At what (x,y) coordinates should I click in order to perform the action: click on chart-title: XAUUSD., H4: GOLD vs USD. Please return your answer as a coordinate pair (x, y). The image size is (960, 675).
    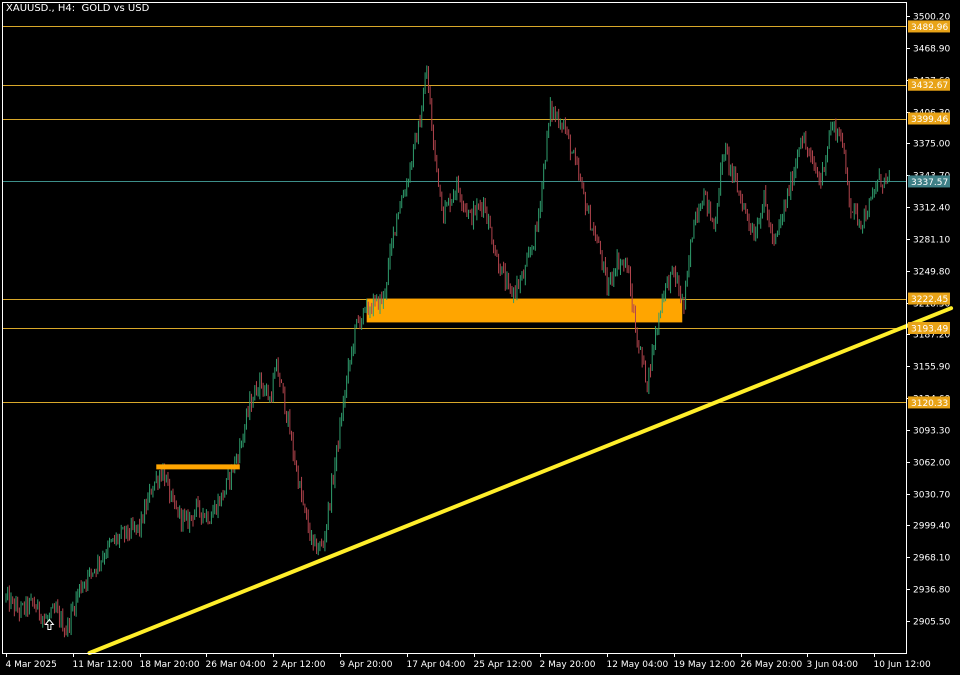
    Looking at the image, I should click on (78, 8).